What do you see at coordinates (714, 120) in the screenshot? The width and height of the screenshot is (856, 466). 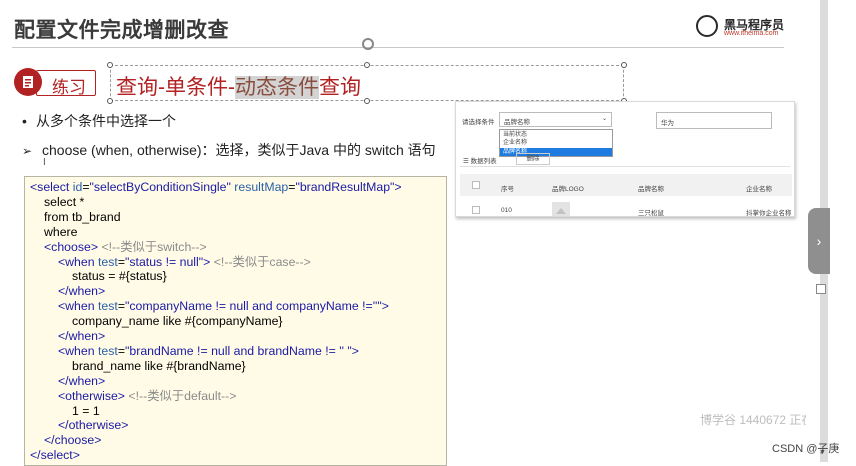 I see `search-input: 华为` at bounding box center [714, 120].